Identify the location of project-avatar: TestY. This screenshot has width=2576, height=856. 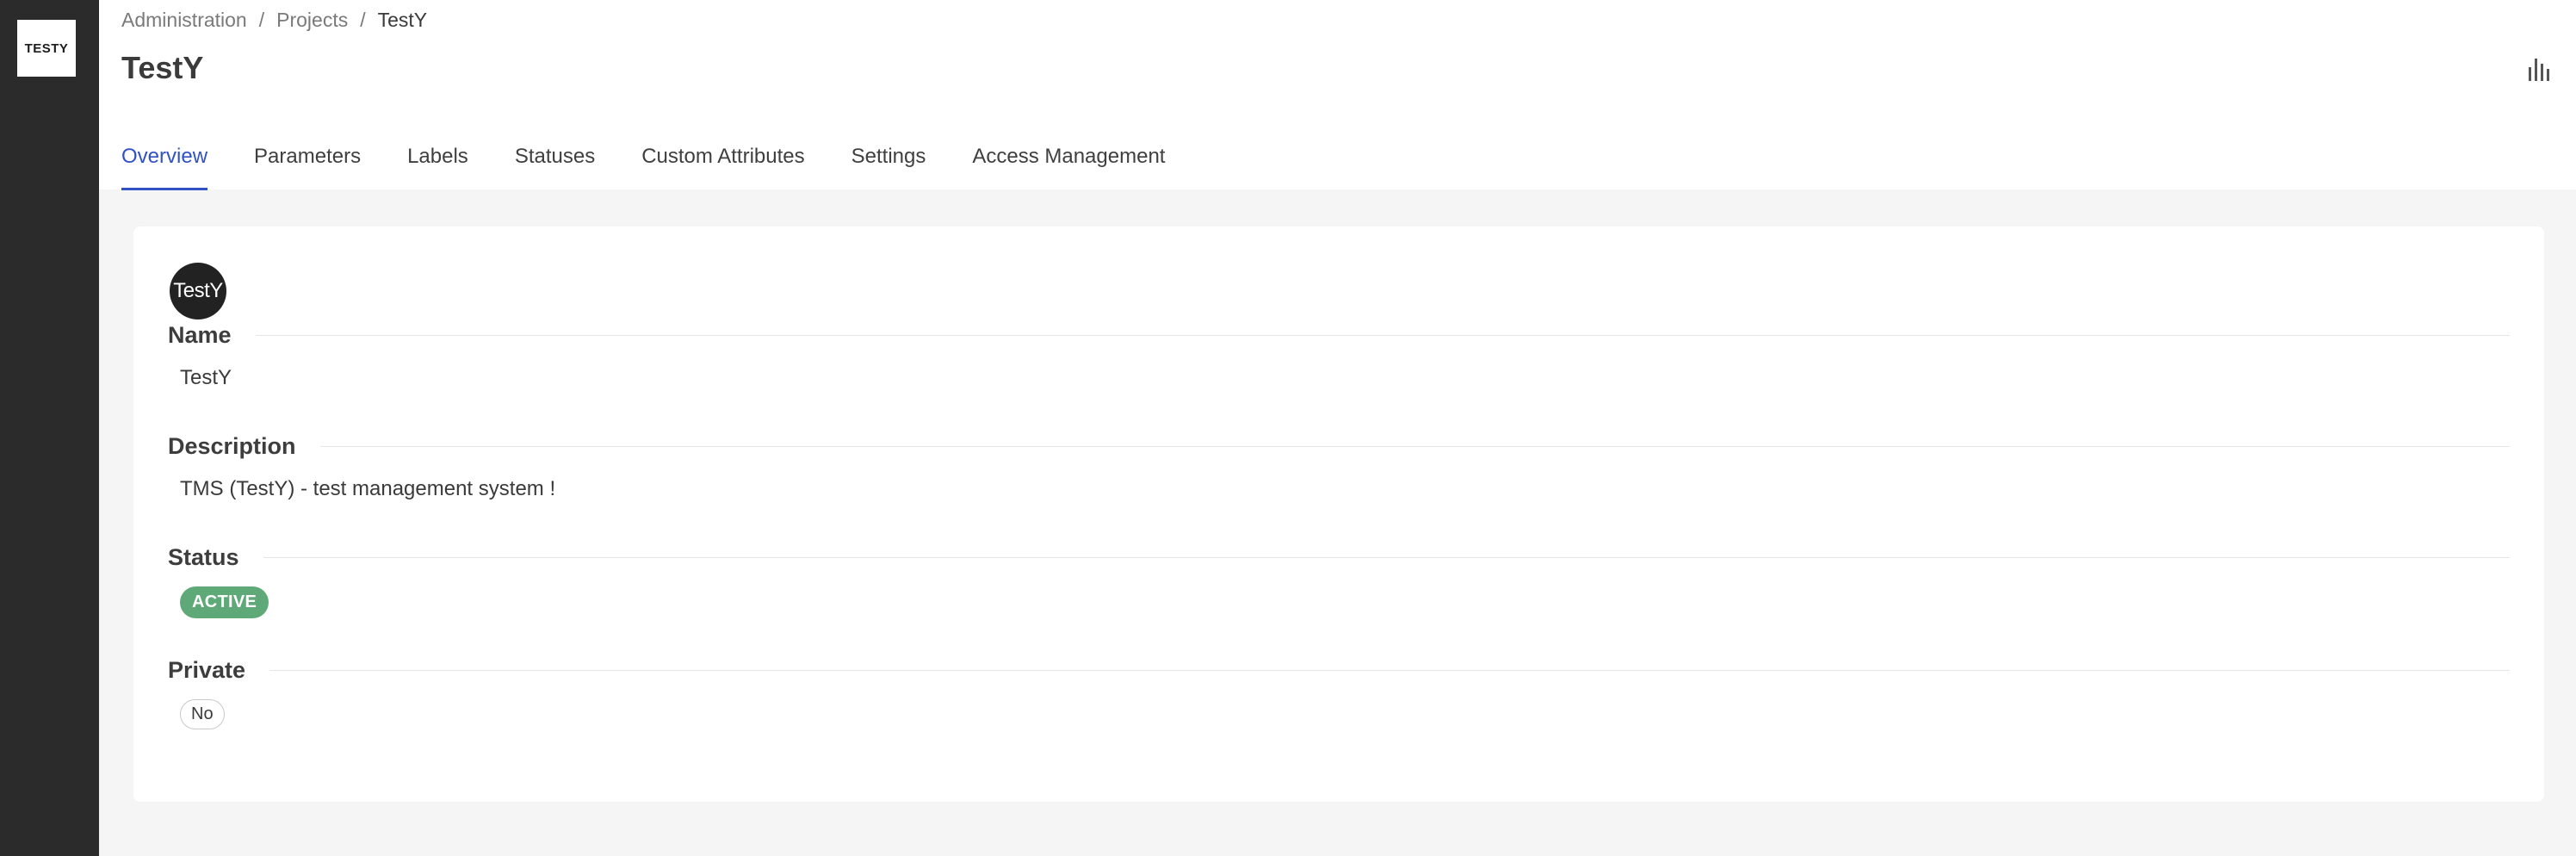
(198, 291).